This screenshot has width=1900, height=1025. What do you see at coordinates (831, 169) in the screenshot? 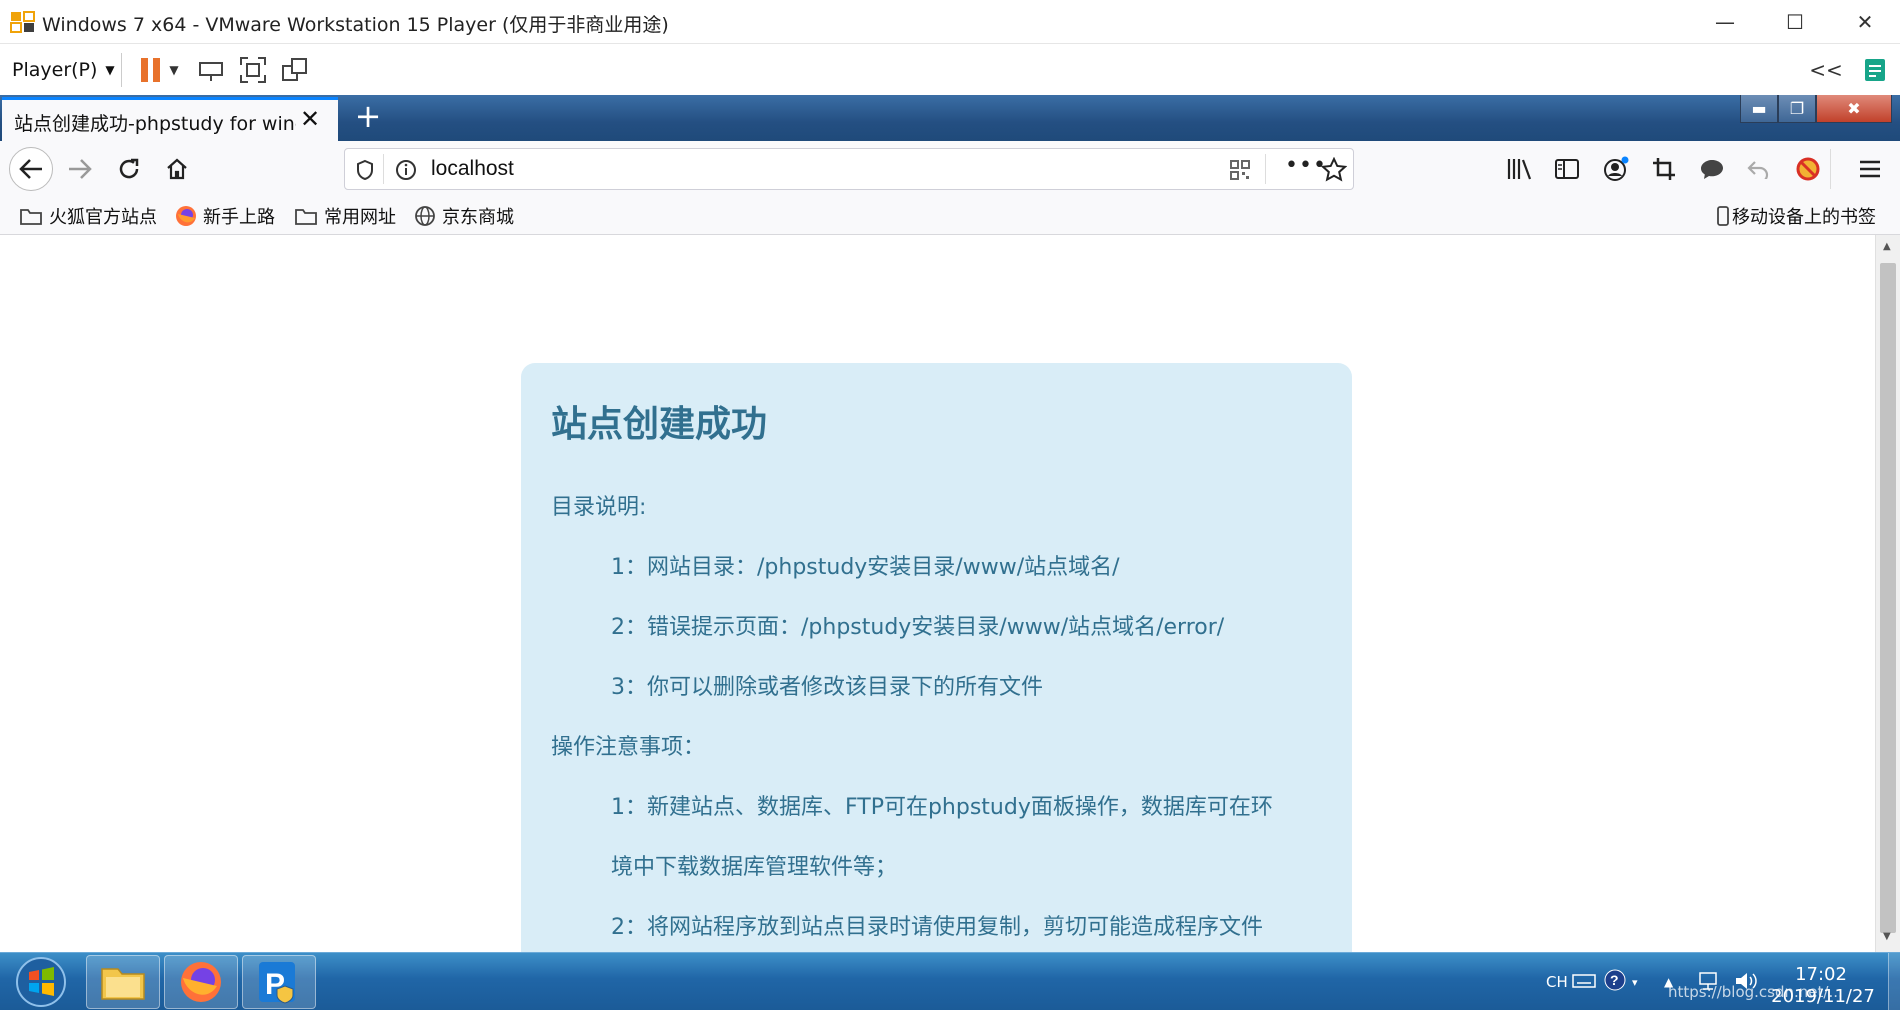
I see `url-input` at bounding box center [831, 169].